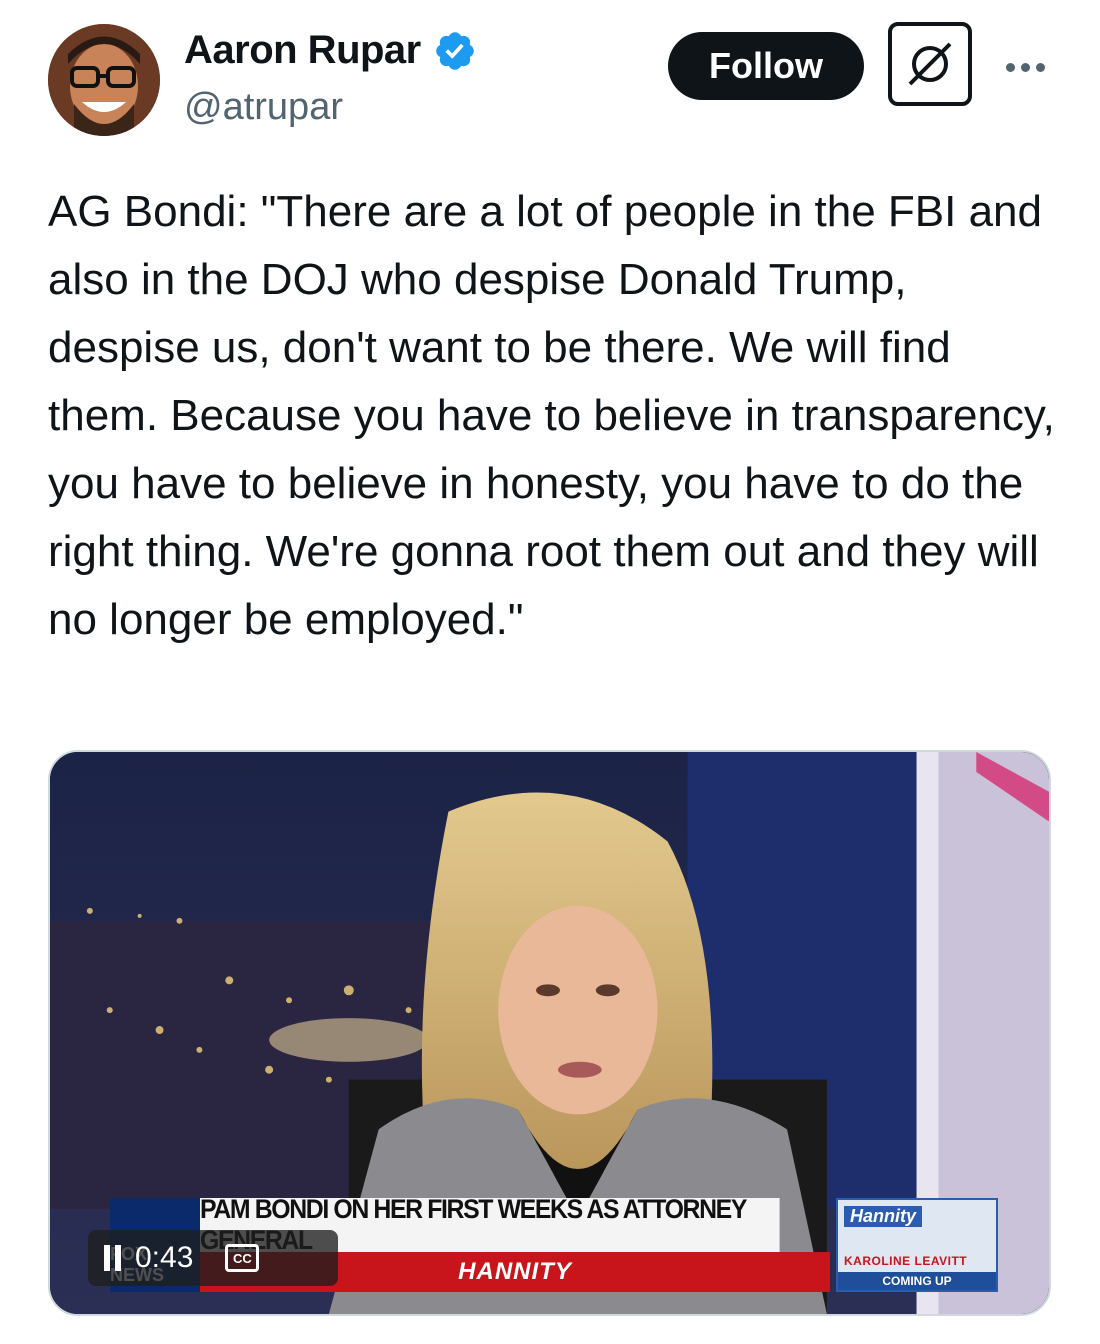 Image resolution: width=1100 pixels, height=1344 pixels. Describe the element at coordinates (454, 50) in the screenshot. I see `verified-badge-icon` at that location.